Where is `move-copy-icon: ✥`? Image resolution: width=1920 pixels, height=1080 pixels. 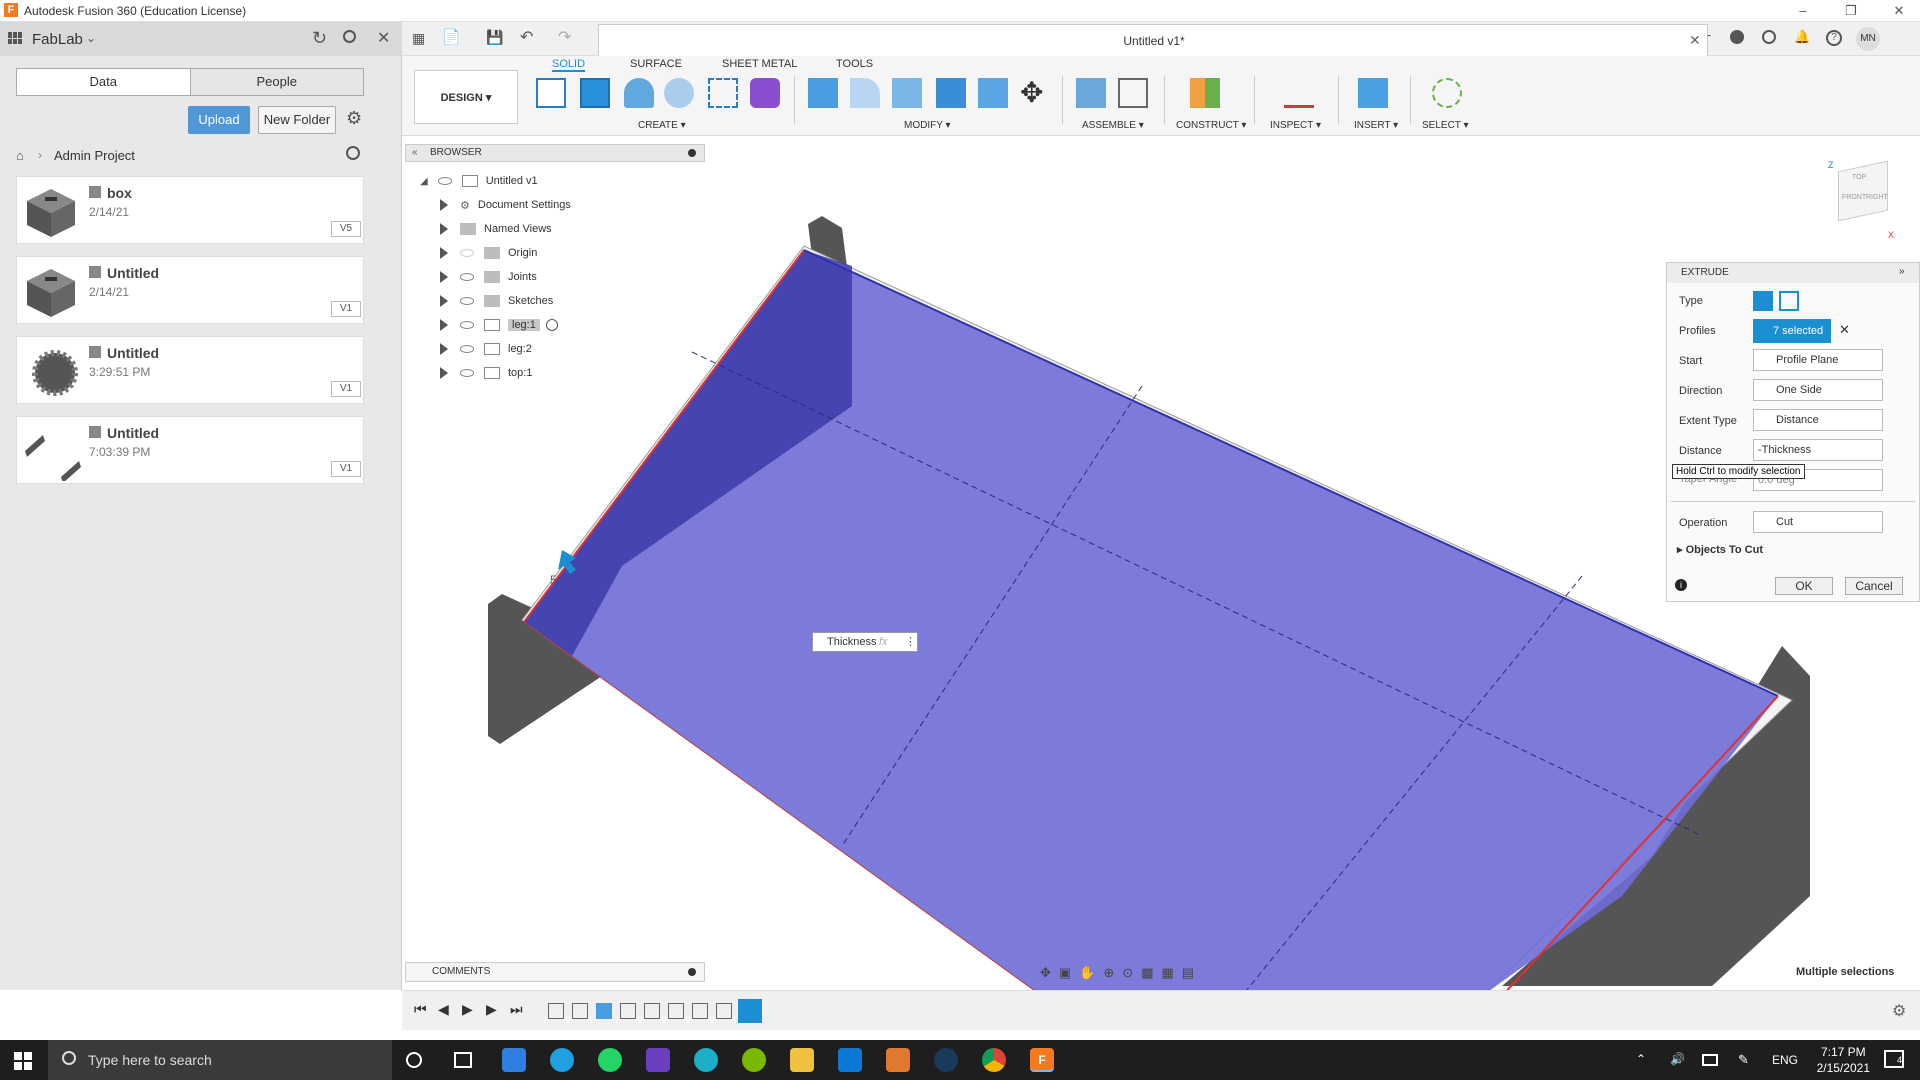 move-copy-icon: ✥ is located at coordinates (1031, 92).